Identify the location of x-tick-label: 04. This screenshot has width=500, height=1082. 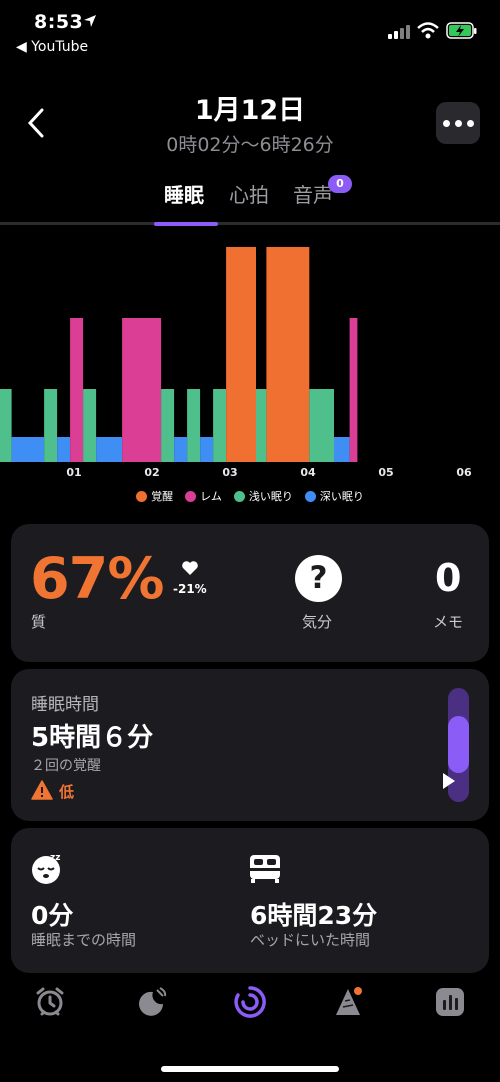
(308, 472).